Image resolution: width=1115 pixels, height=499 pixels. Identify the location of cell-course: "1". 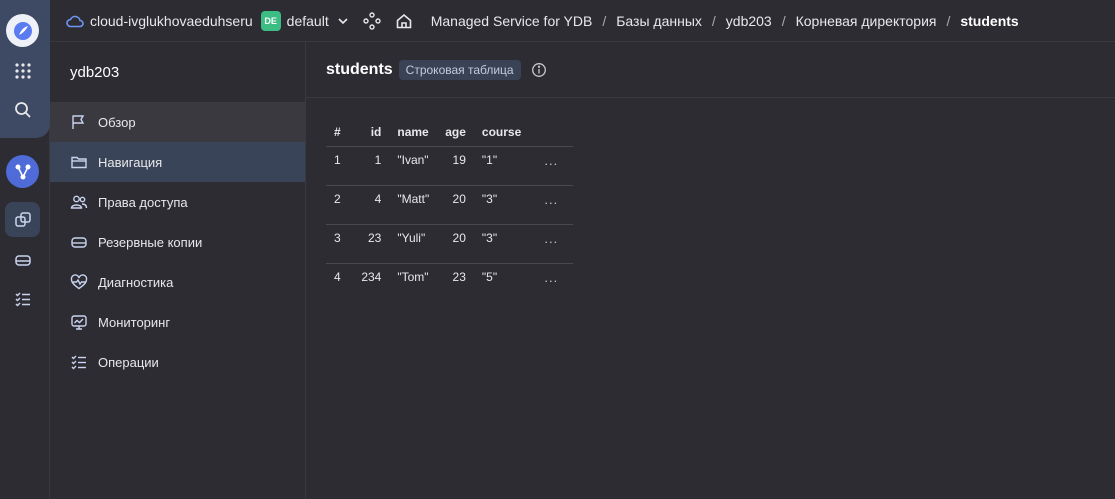
(501, 166).